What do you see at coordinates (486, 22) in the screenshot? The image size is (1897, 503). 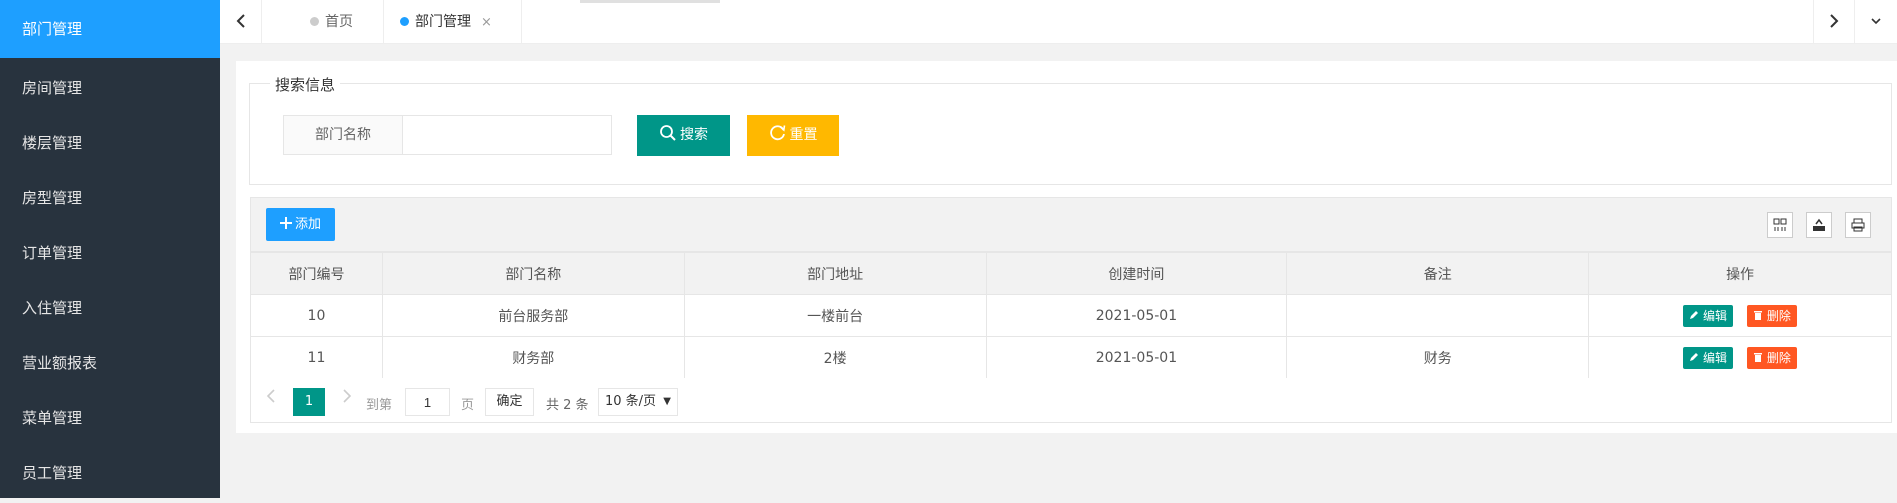 I see `close-icon: ×` at bounding box center [486, 22].